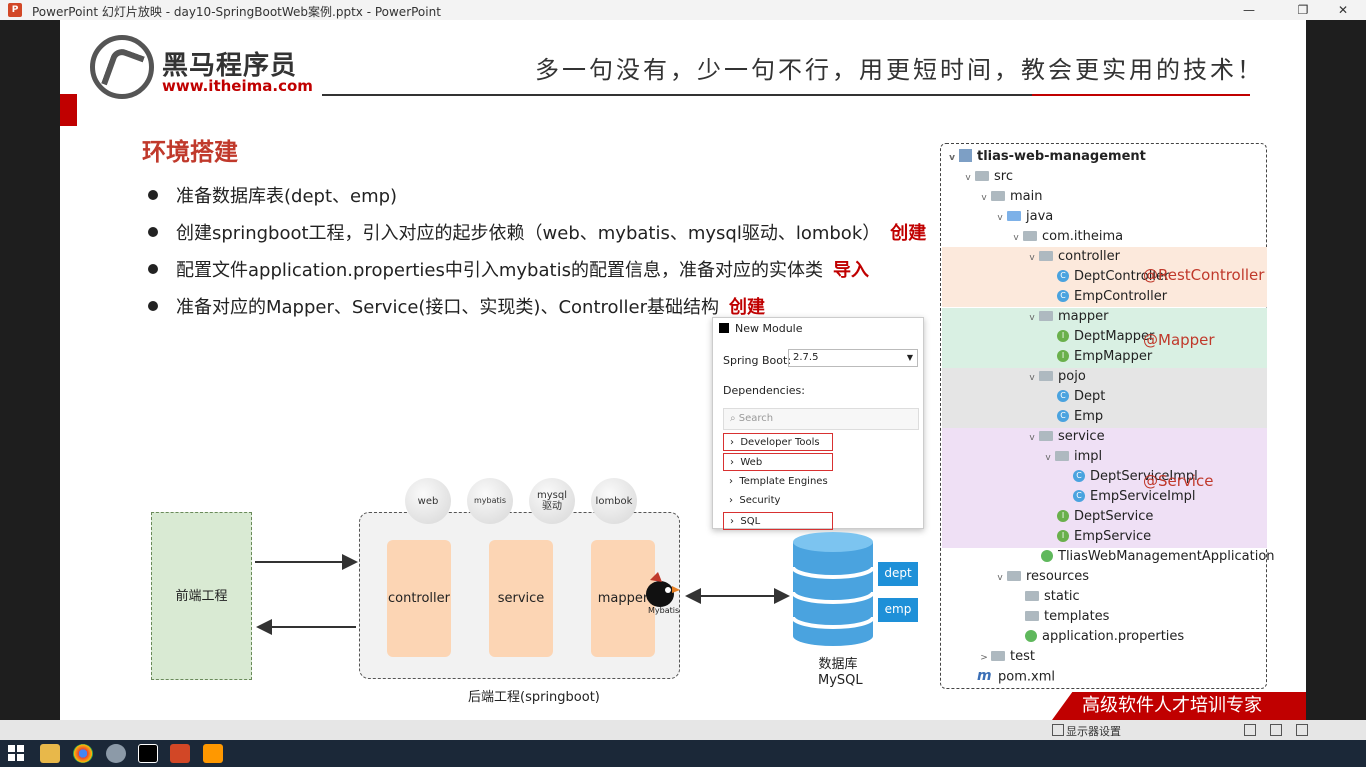 Image resolution: width=1366 pixels, height=767 pixels. Describe the element at coordinates (1104, 537) in the screenshot. I see `tree-node-emp-service: I EmpService` at that location.